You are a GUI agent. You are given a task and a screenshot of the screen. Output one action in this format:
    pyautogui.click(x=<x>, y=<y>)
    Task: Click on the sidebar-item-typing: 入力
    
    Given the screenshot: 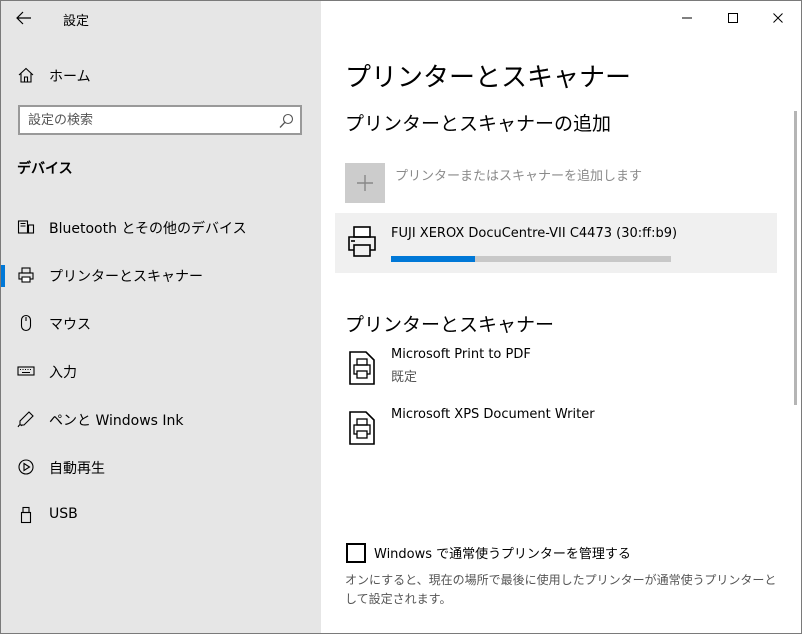 What is the action you would take?
    pyautogui.click(x=161, y=371)
    